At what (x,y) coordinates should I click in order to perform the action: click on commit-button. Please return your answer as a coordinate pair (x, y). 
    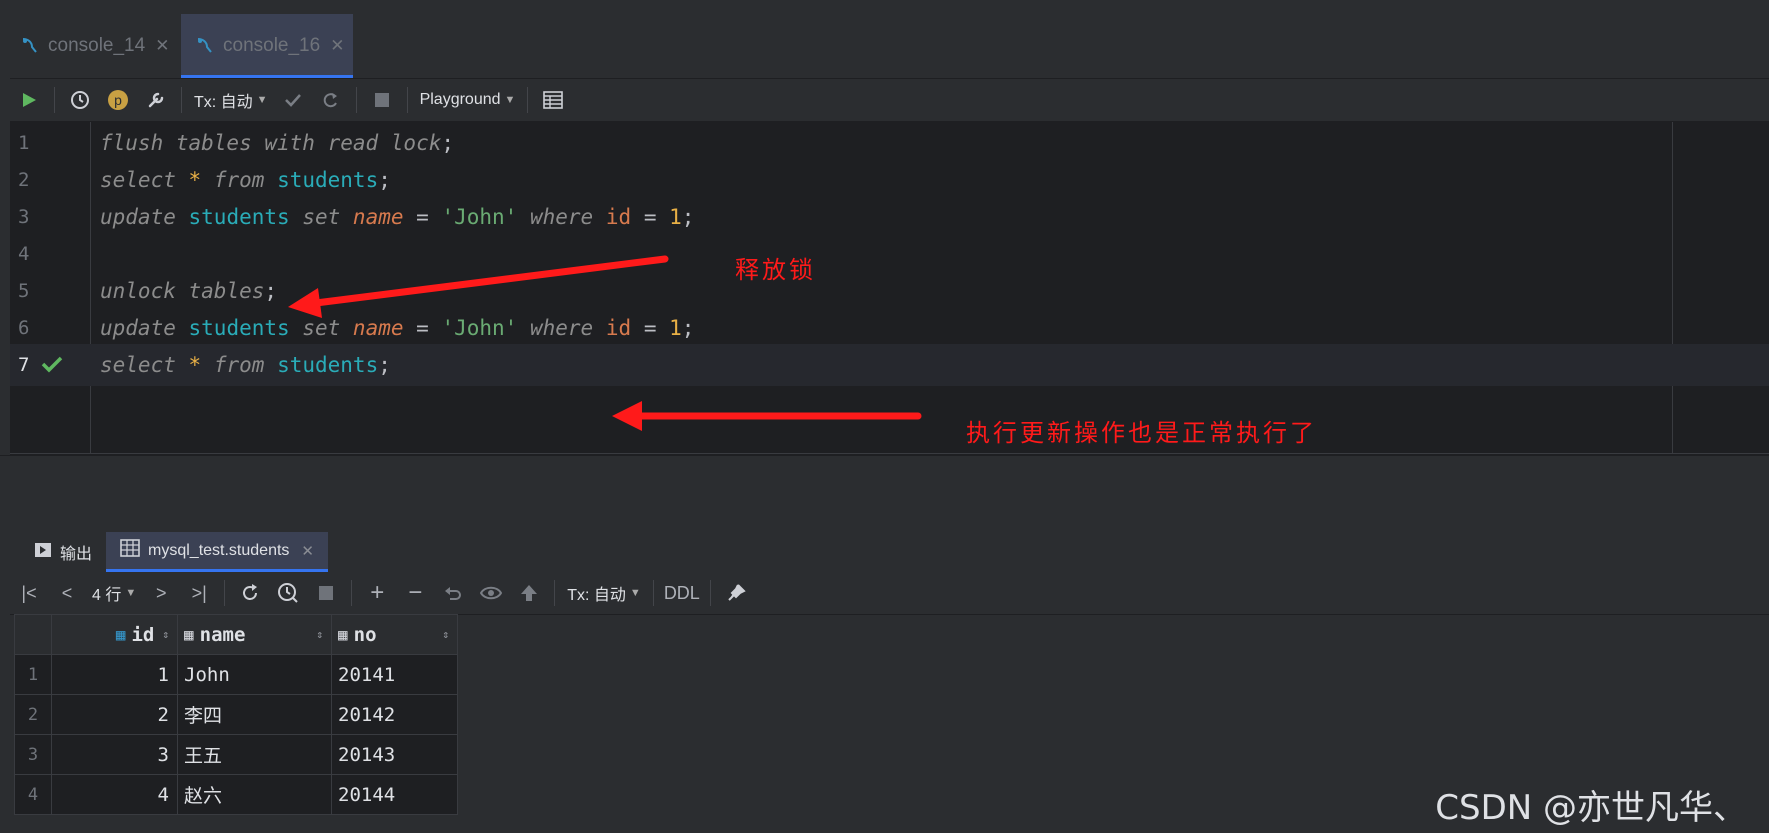
    Looking at the image, I should click on (293, 100).